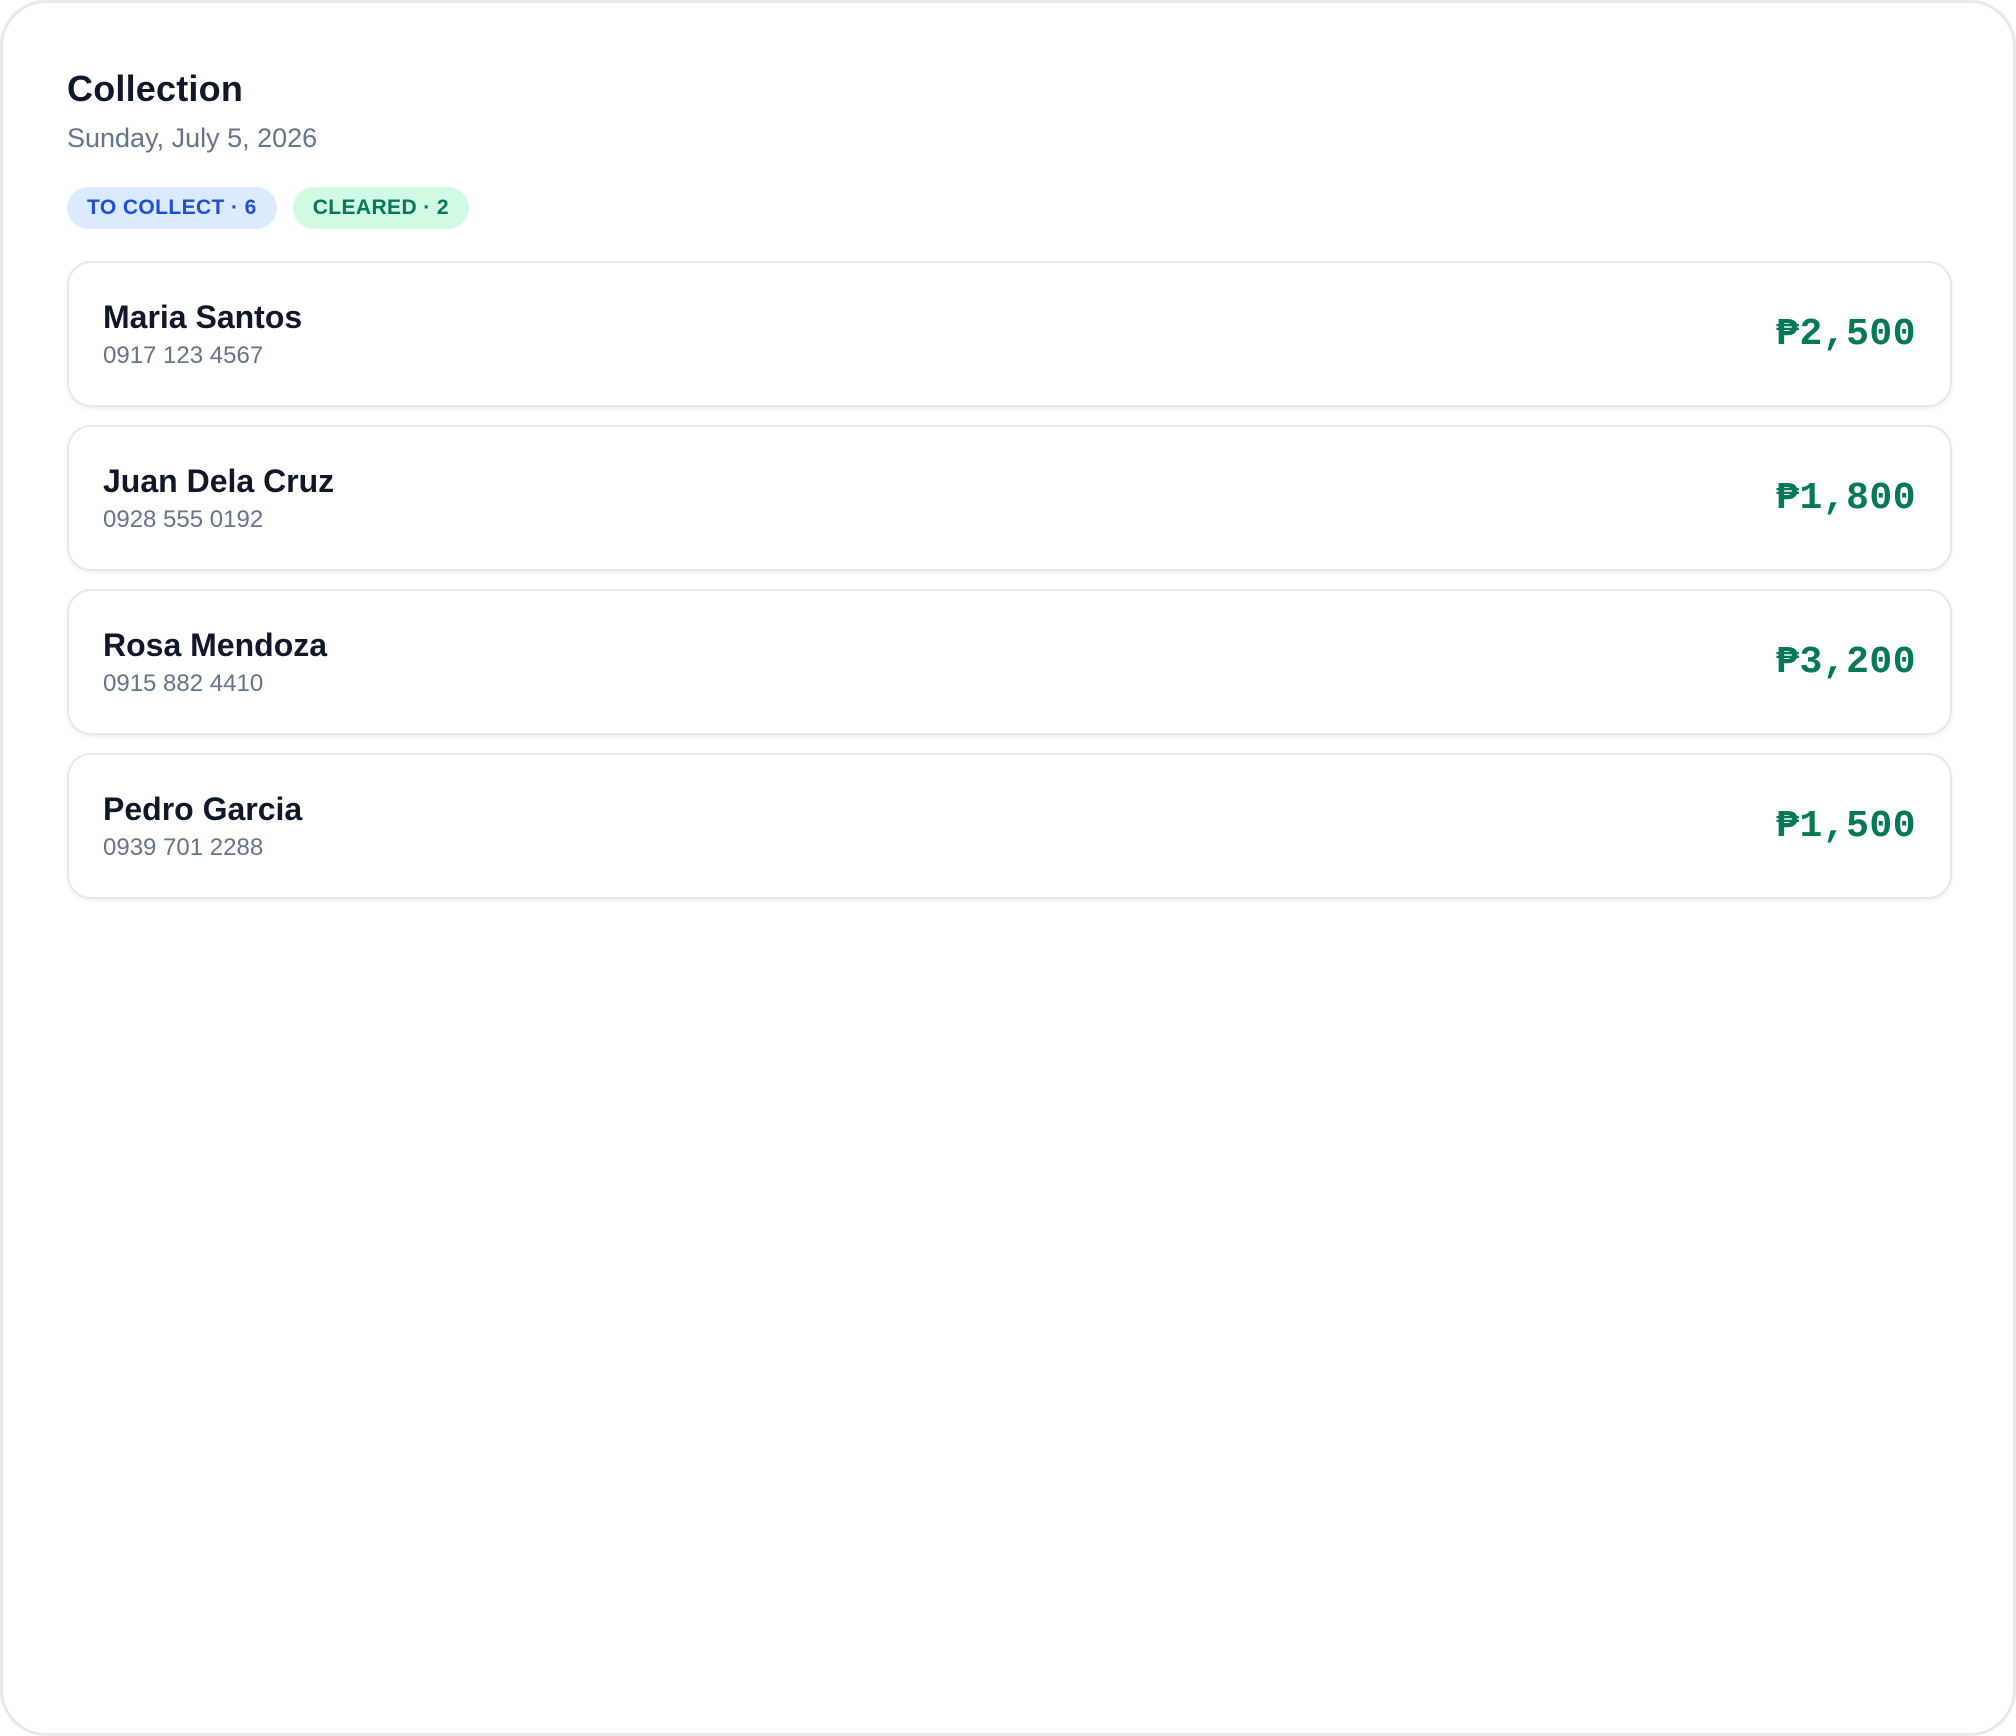 This screenshot has width=2016, height=1736. What do you see at coordinates (183, 847) in the screenshot?
I see `customer-phone: 0939 701 2288` at bounding box center [183, 847].